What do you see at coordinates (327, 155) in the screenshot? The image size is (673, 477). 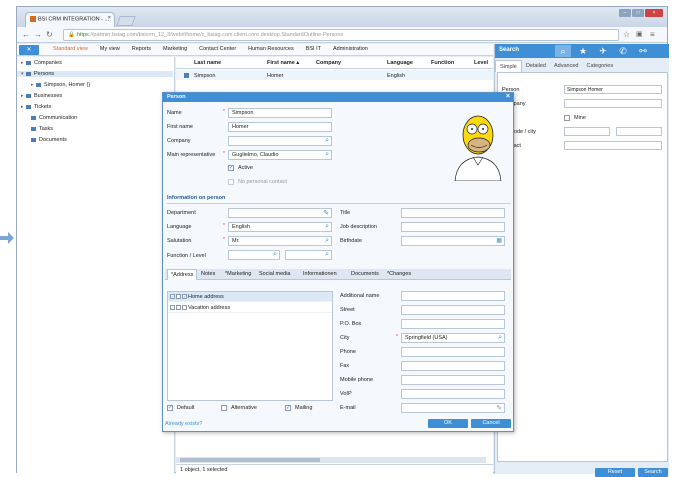 I see `mainrep-search-icon: ⌕` at bounding box center [327, 155].